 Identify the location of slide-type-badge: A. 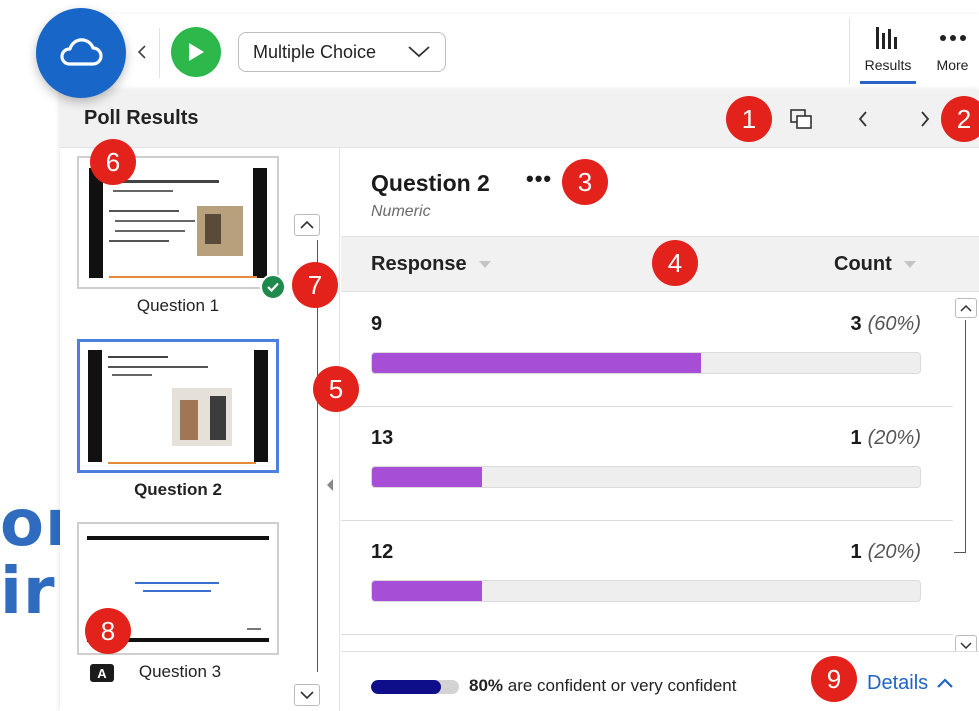
(102, 673).